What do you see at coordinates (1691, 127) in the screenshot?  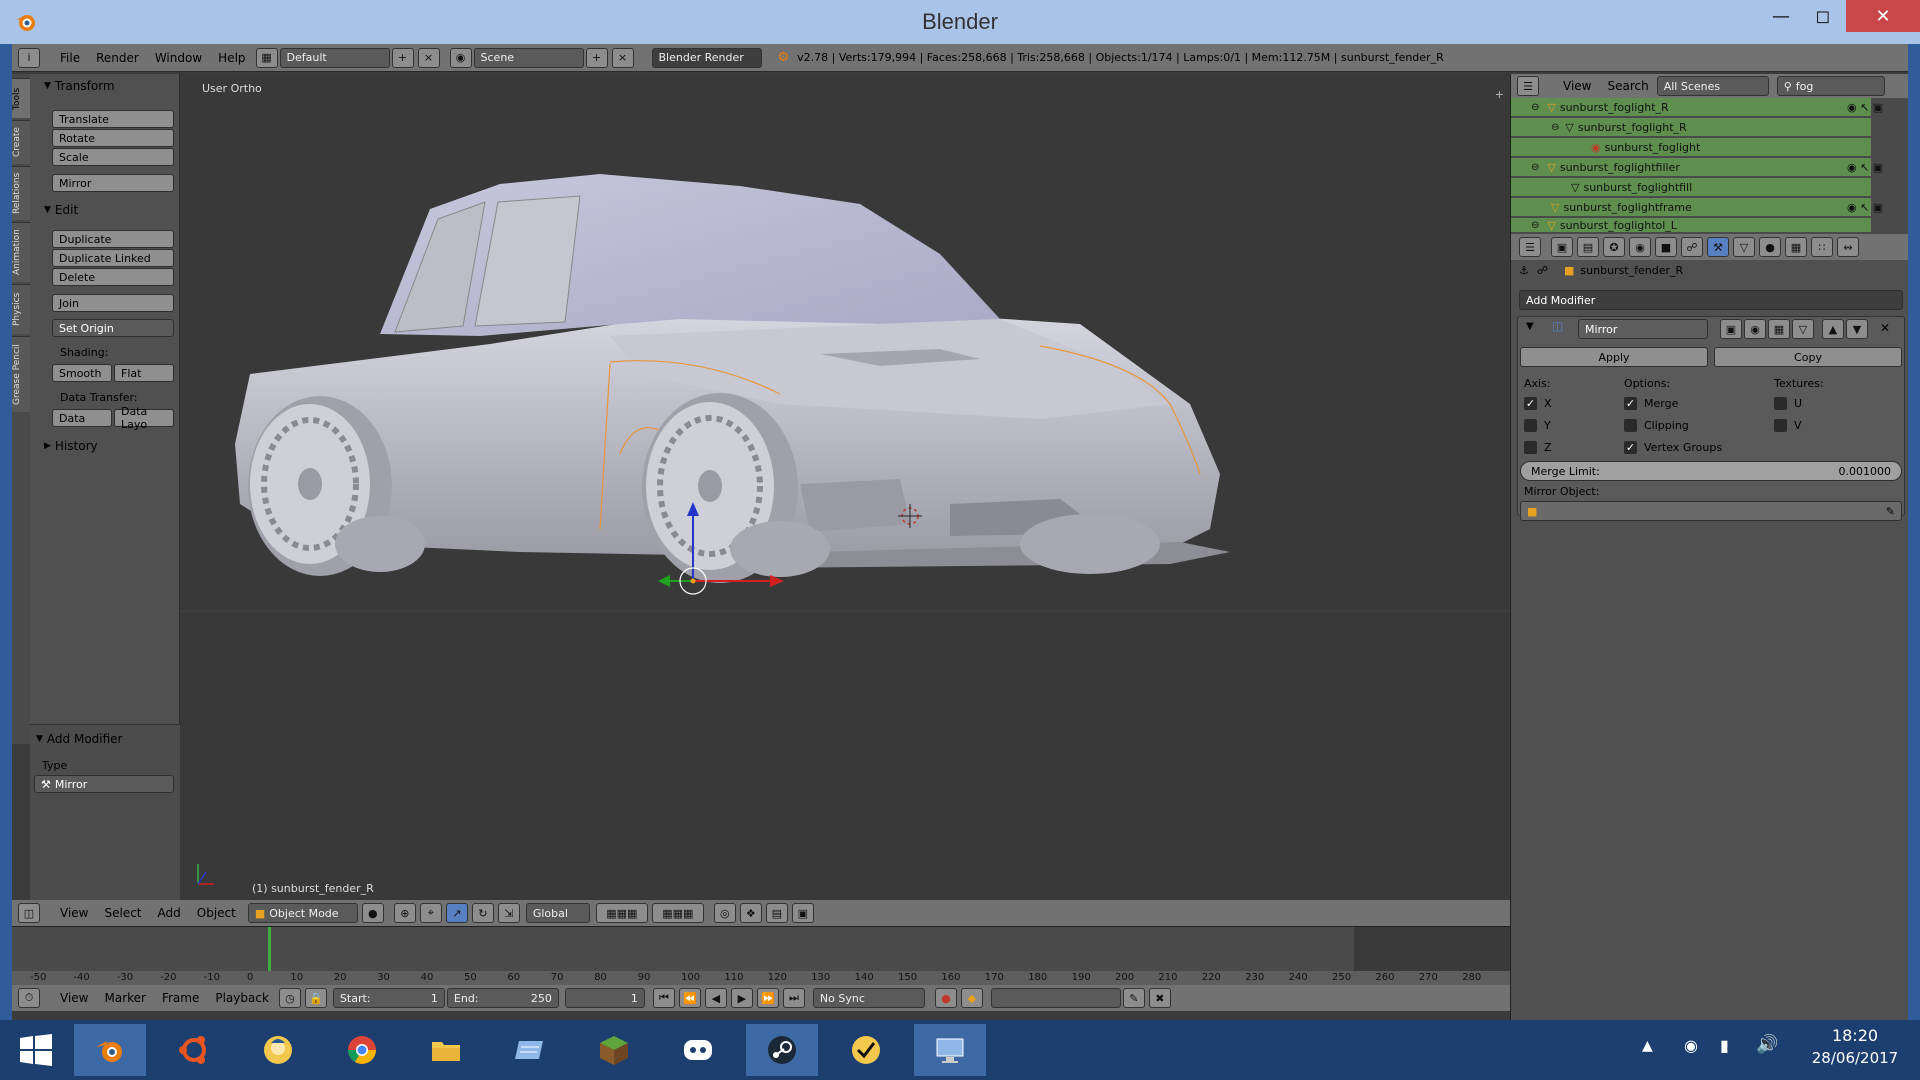 I see `outliner-row: ⊖ ▽ sunburst_foglight_R` at bounding box center [1691, 127].